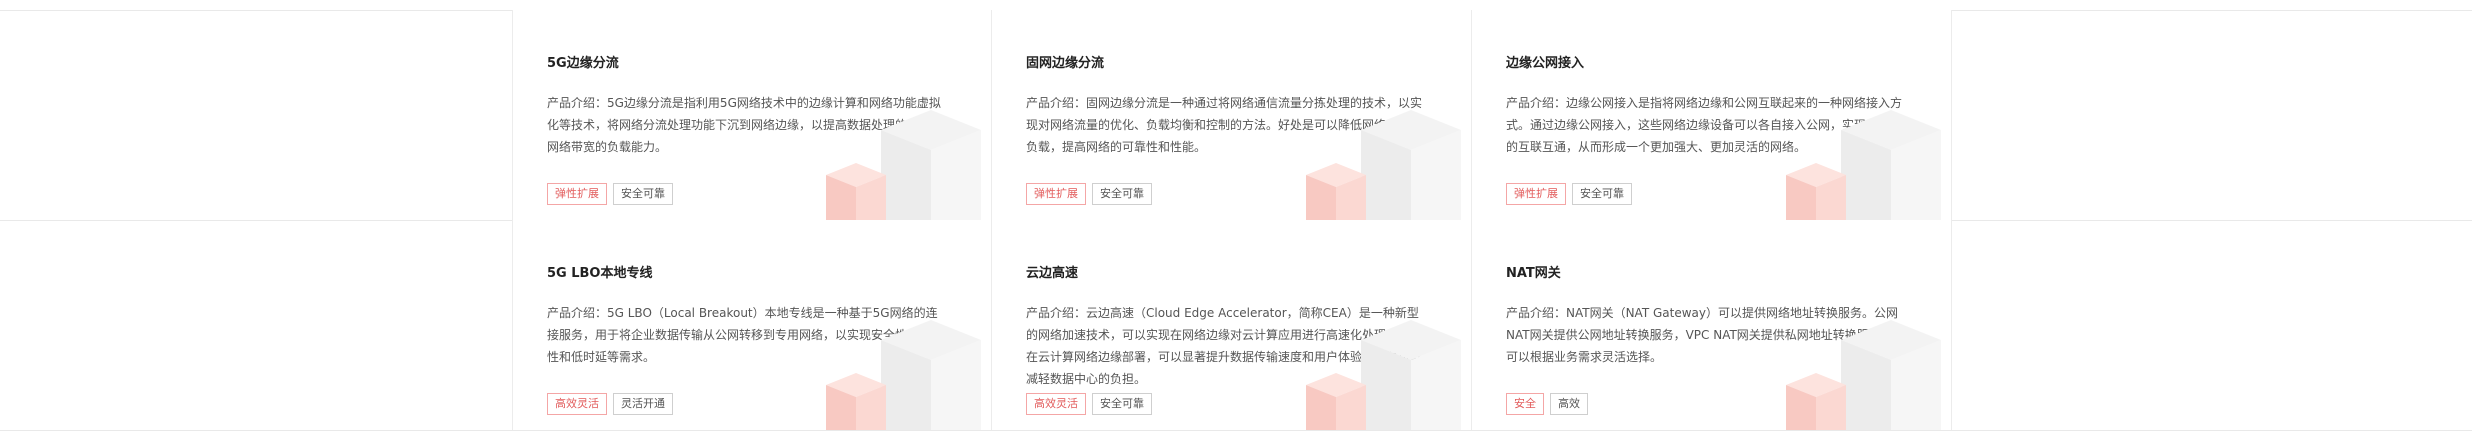 The height and width of the screenshot is (439, 2472). Describe the element at coordinates (1089, 404) in the screenshot. I see `tag-list: 高效灵活 安全可靠` at that location.